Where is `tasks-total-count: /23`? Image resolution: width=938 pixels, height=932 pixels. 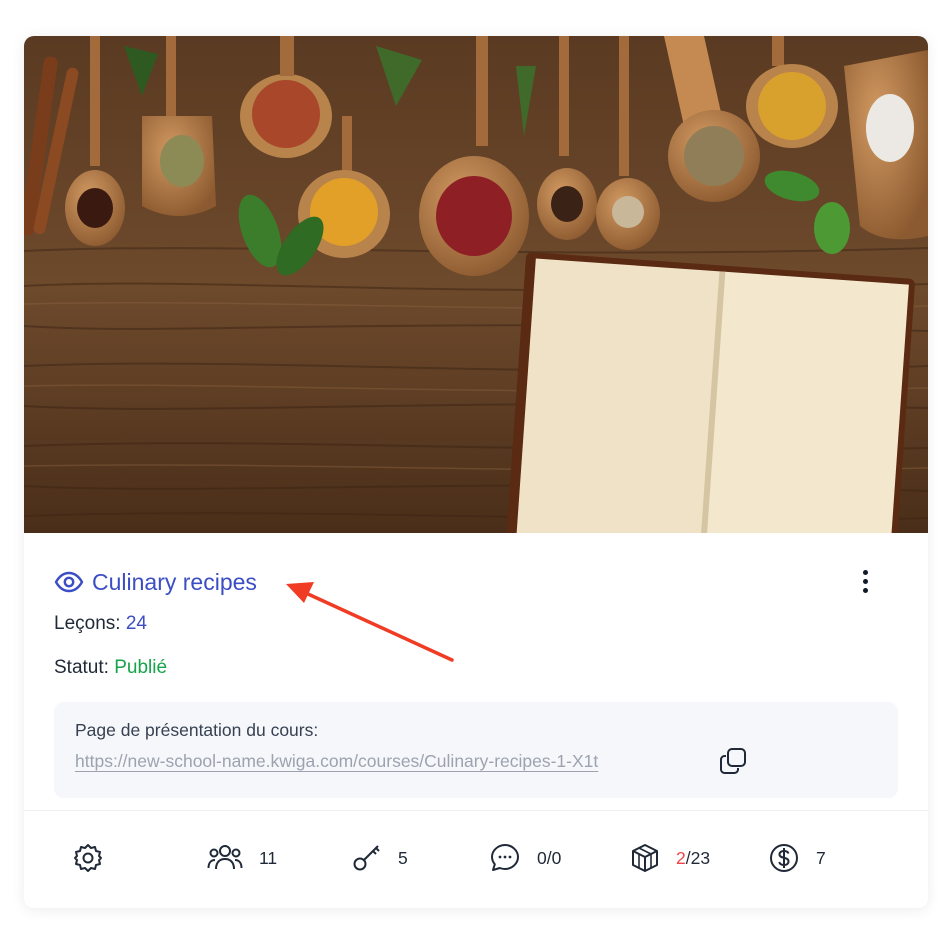
tasks-total-count: /23 is located at coordinates (698, 857).